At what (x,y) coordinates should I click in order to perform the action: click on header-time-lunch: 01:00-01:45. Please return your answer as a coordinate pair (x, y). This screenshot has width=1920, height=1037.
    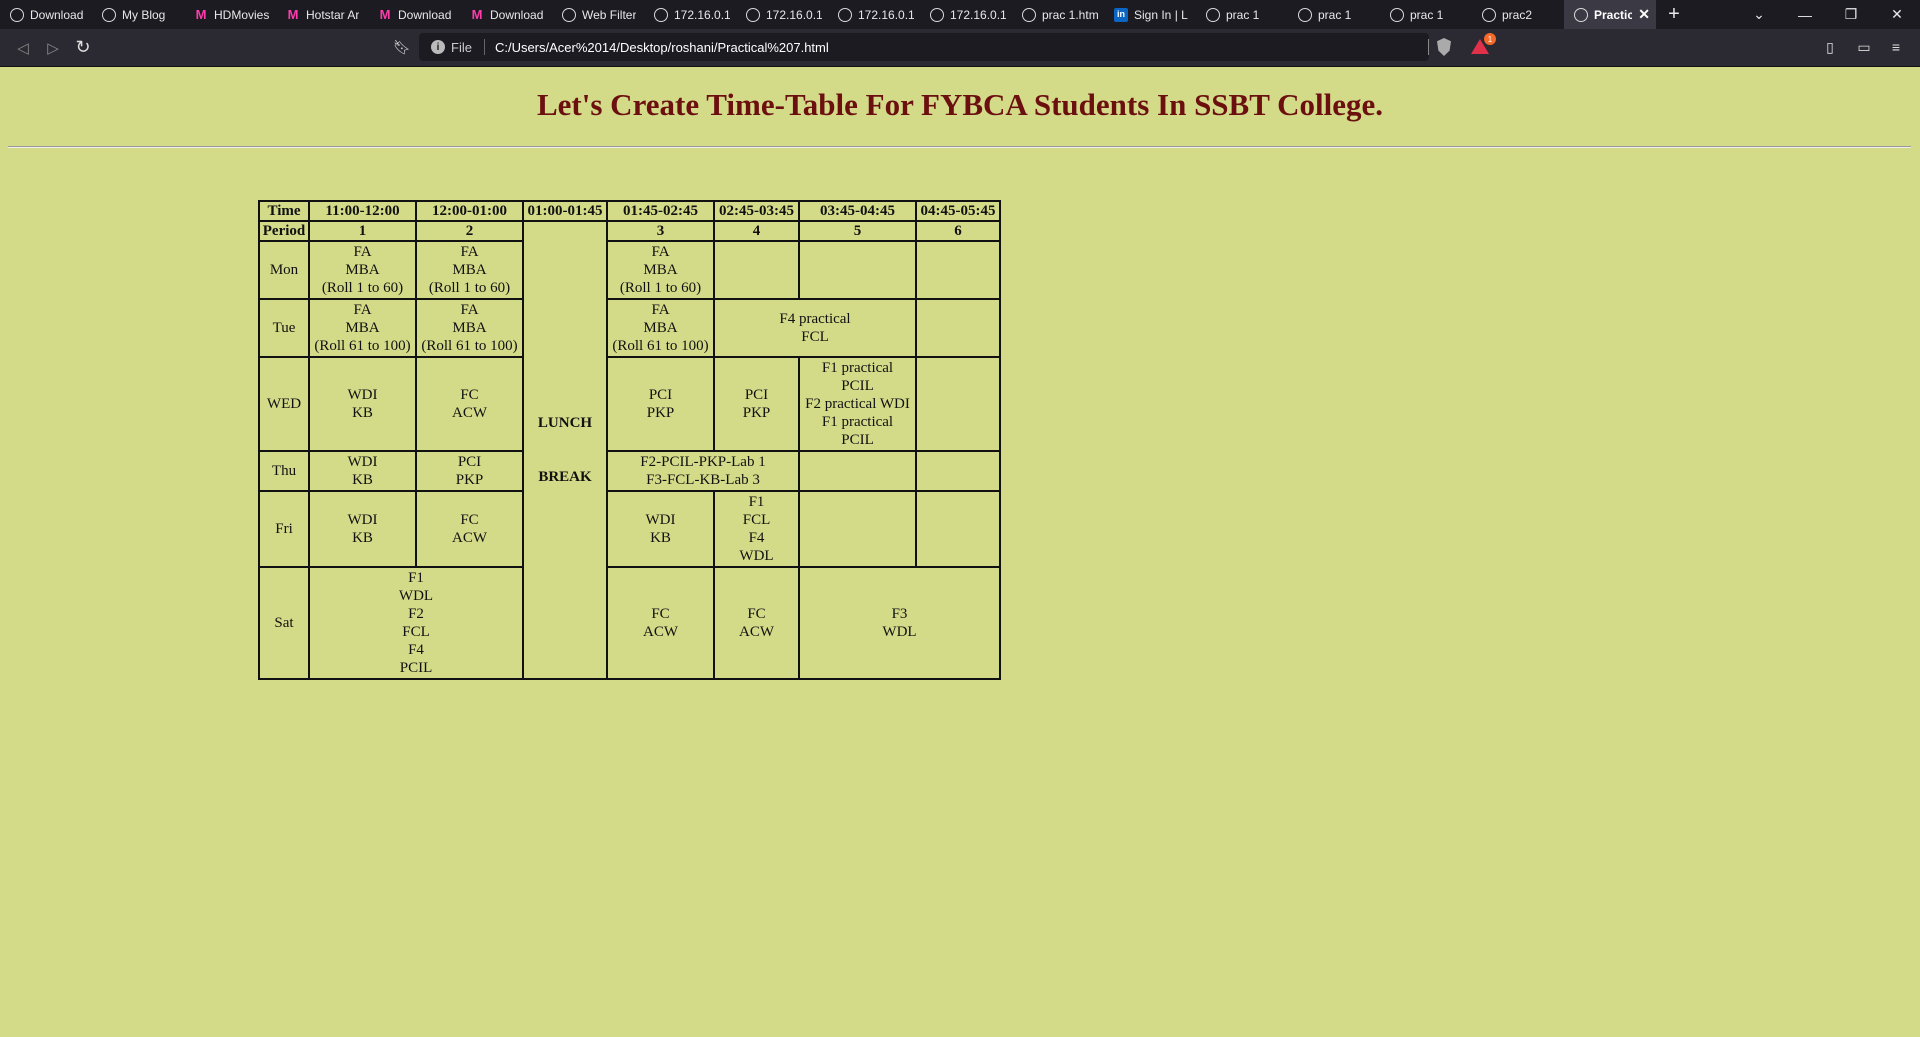
    Looking at the image, I should click on (565, 211).